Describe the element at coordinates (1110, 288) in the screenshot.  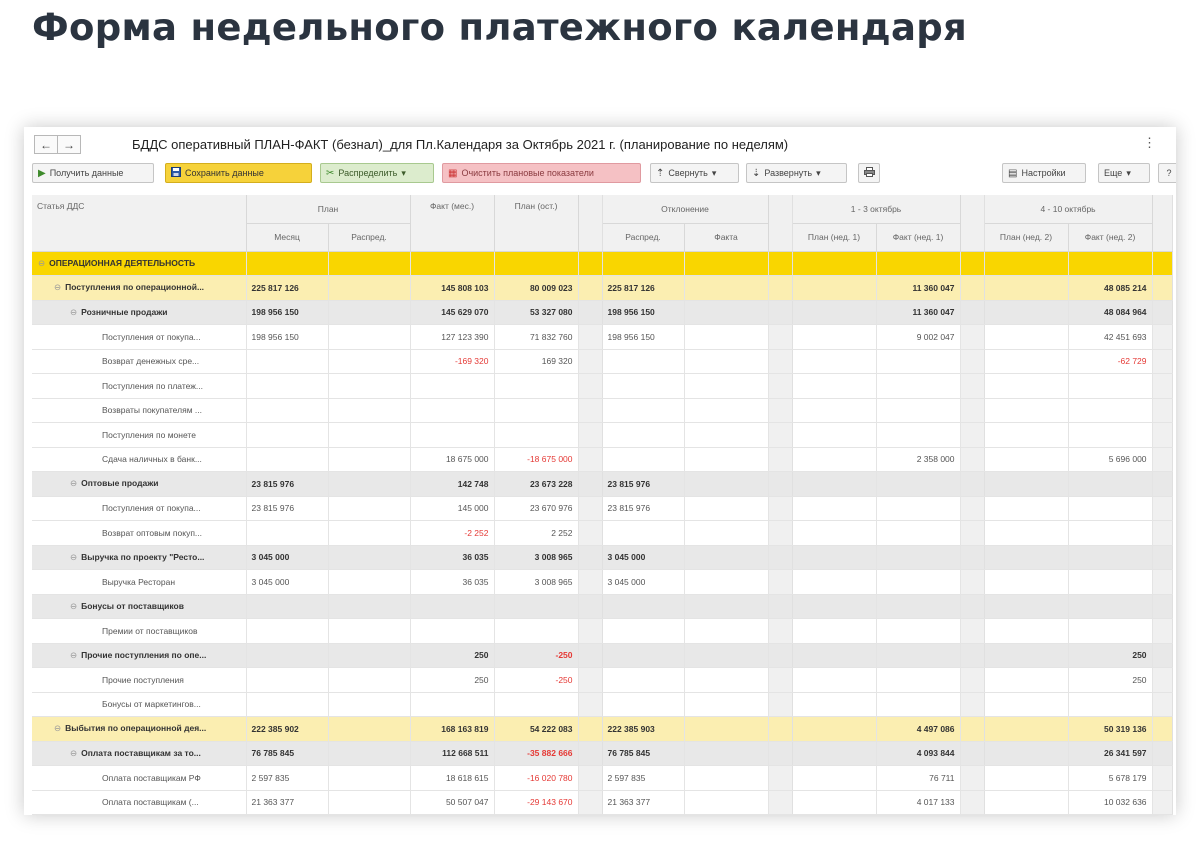
I see `fact-week2-cell: 48 085 214` at that location.